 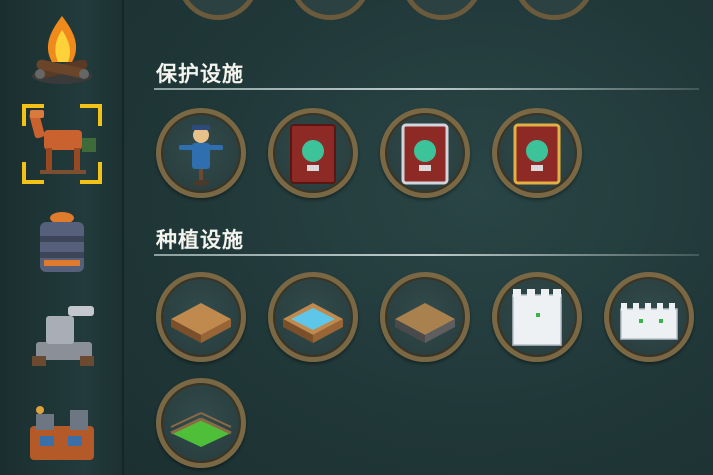 I want to click on campfire-icon, so click(x=62, y=50).